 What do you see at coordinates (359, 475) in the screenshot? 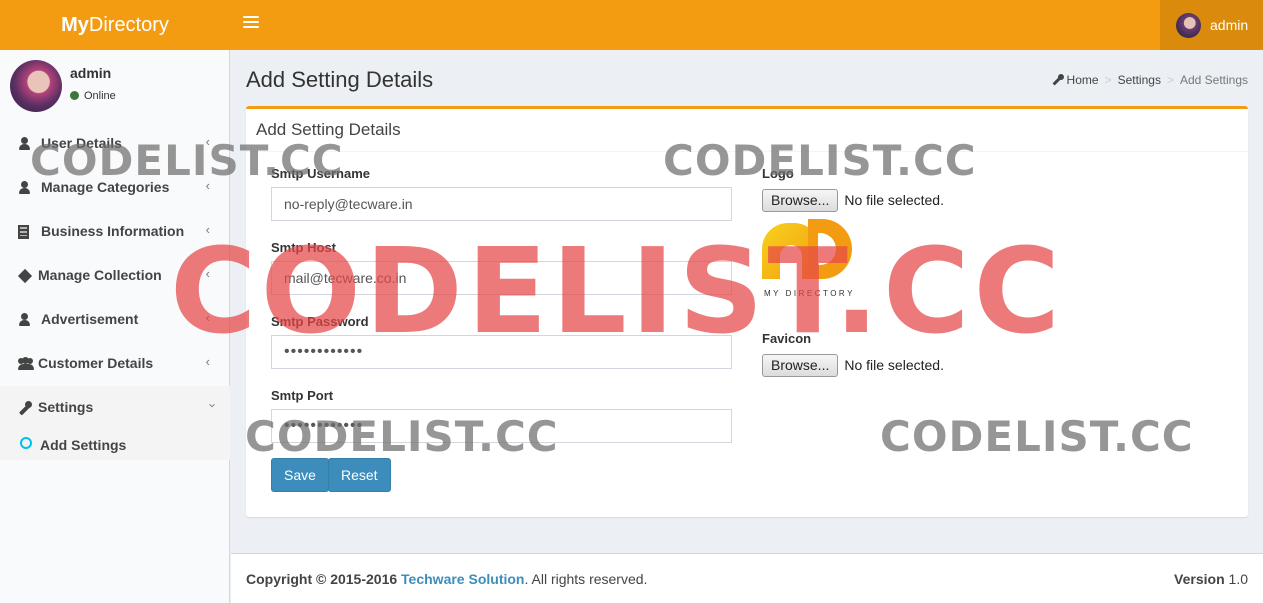
I see `reset-button: Reset` at bounding box center [359, 475].